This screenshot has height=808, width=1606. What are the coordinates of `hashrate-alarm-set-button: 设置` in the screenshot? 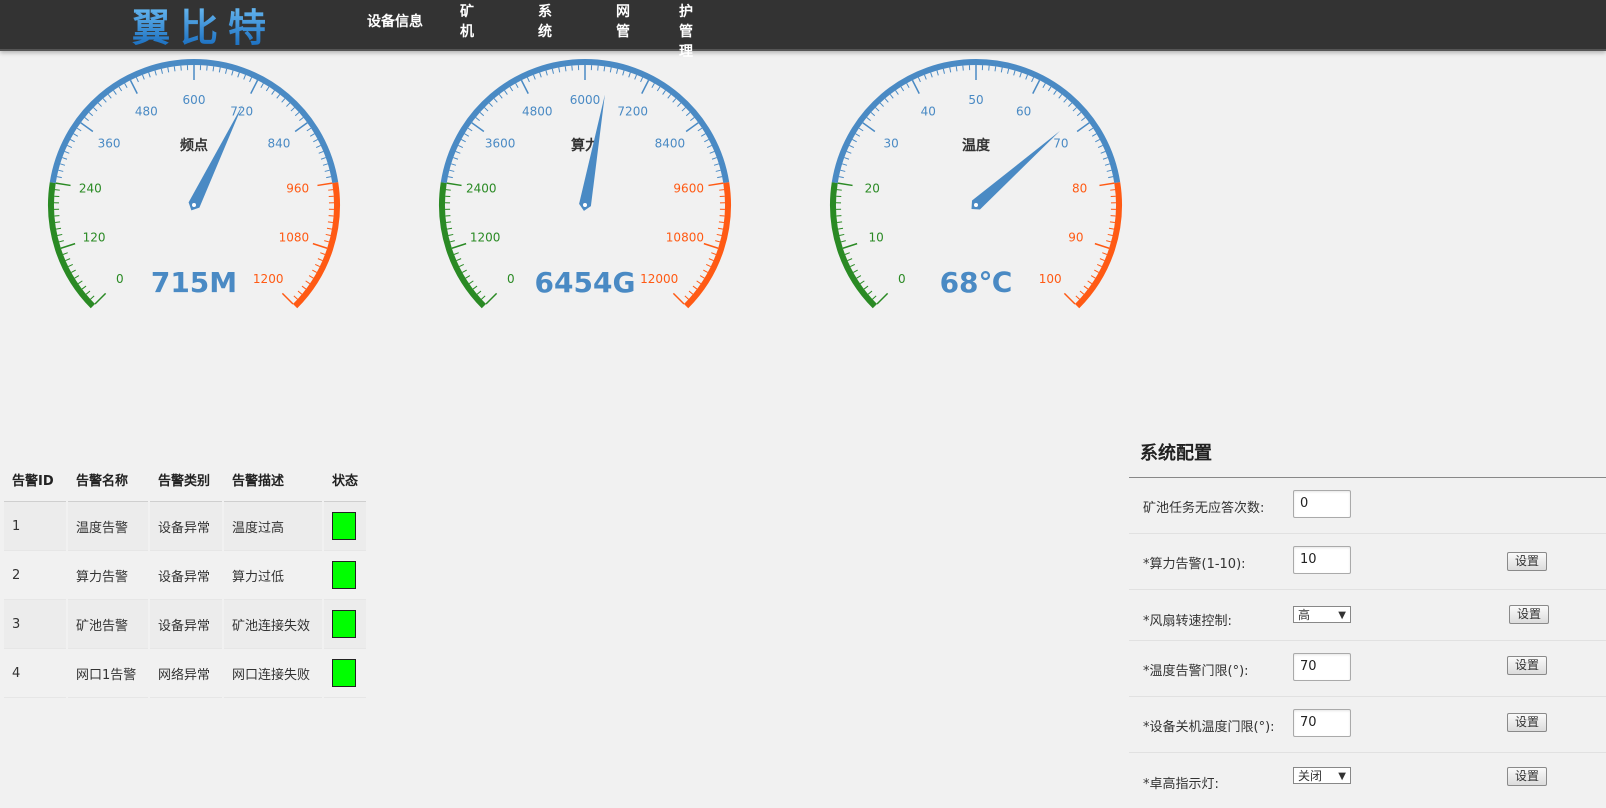 It's located at (1527, 561).